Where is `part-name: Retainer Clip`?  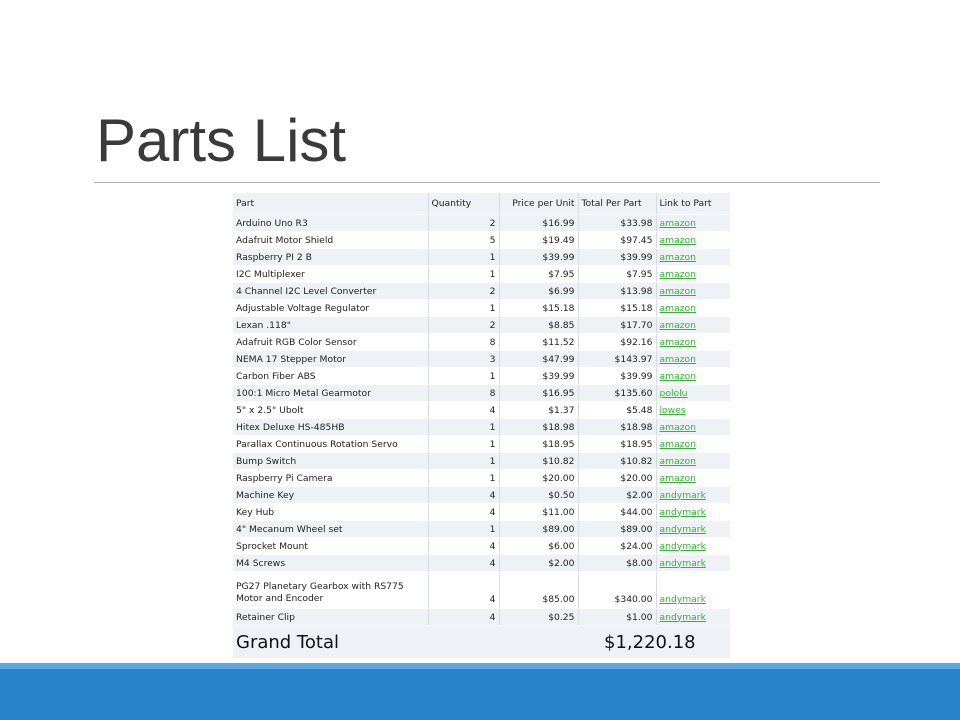
part-name: Retainer Clip is located at coordinates (330, 617).